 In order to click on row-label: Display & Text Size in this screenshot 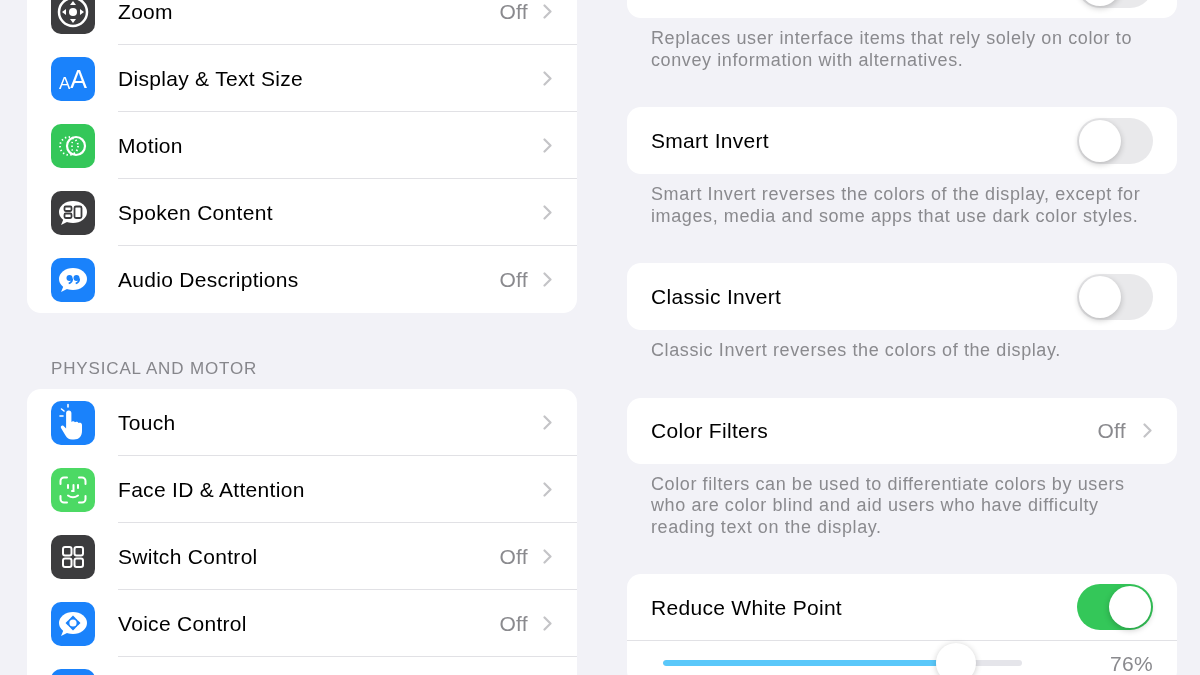, I will do `click(211, 78)`.